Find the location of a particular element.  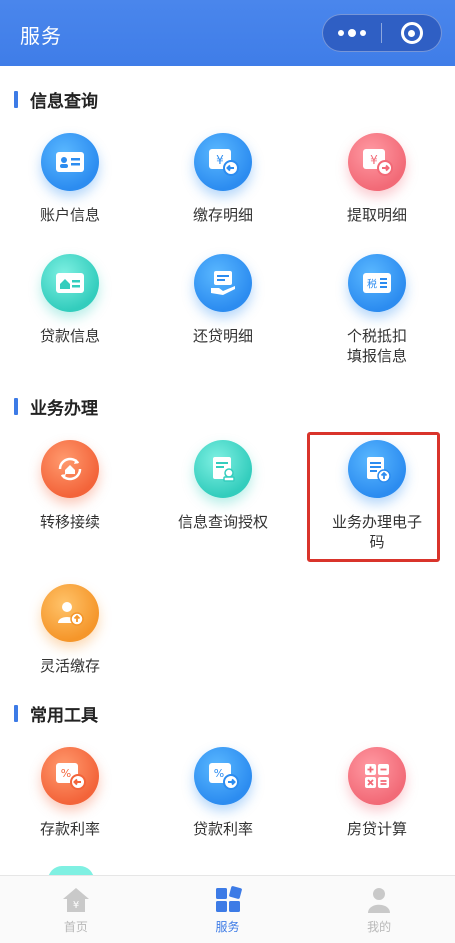

home-yuan-icon: ¥ is located at coordinates (76, 900).